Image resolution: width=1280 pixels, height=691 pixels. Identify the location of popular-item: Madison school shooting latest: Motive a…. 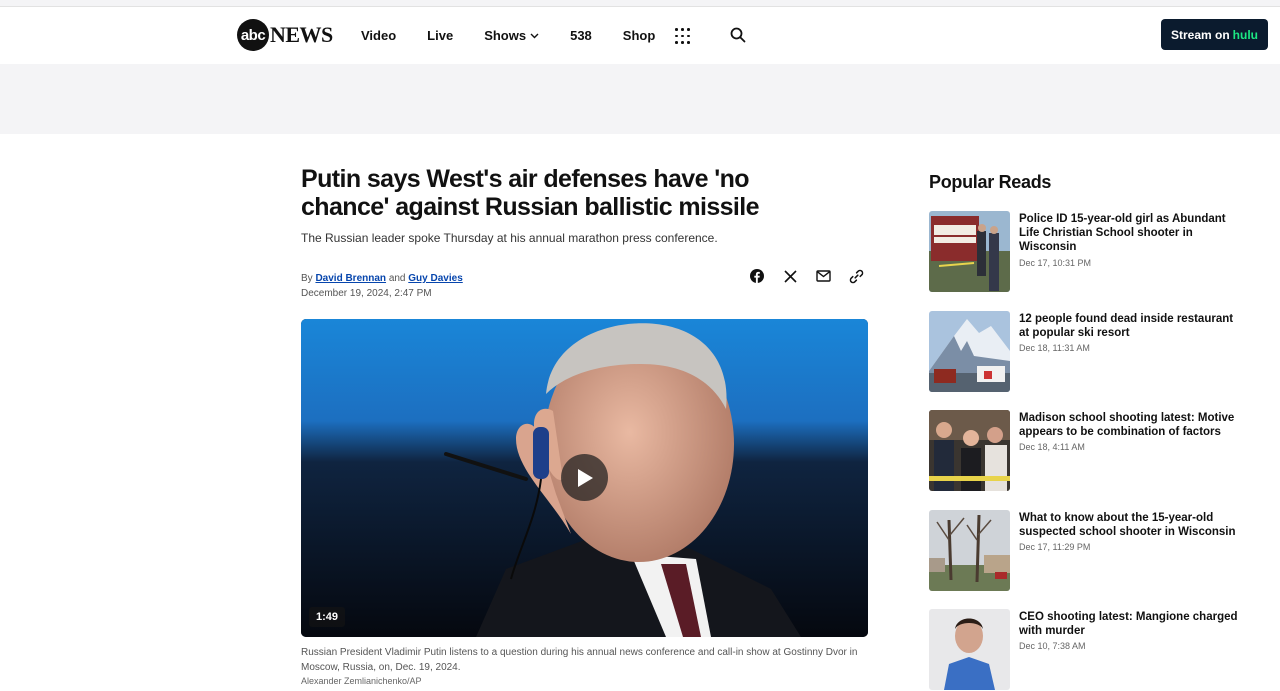
(1089, 451).